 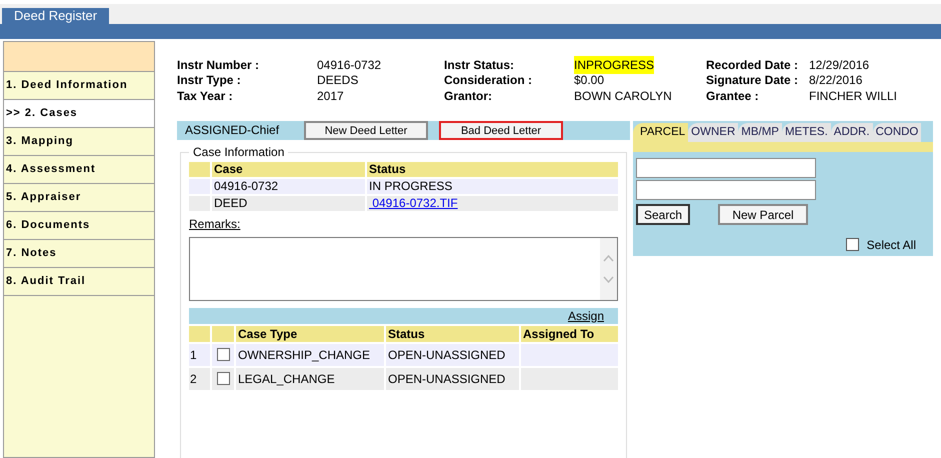 I want to click on field-value: FINCHER WILLI, so click(x=853, y=96).